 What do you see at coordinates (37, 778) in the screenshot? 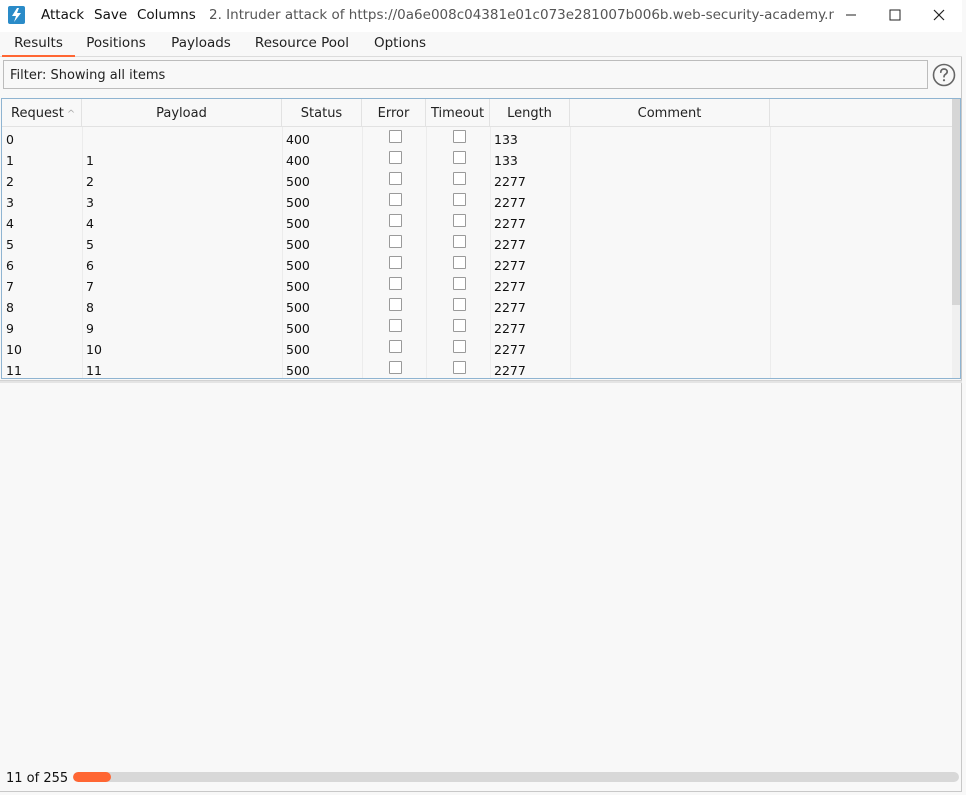
I see `progress-count: 11 of 255` at bounding box center [37, 778].